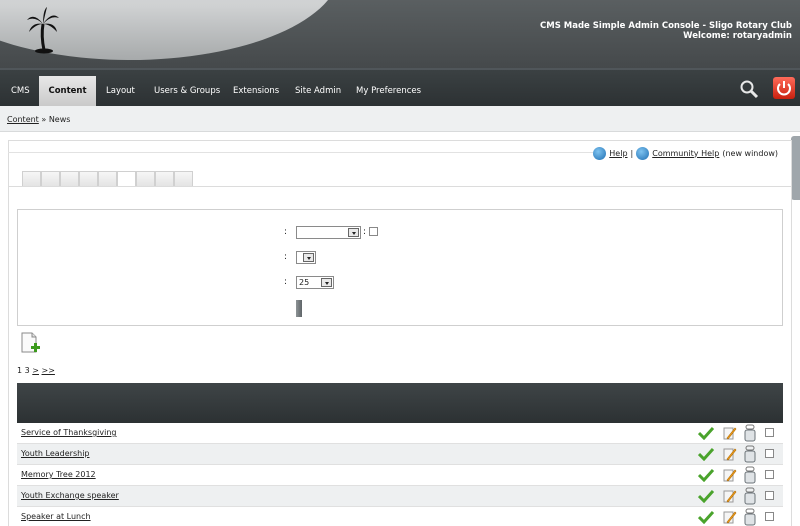 This screenshot has height=526, width=800. I want to click on help-icon, so click(600, 153).